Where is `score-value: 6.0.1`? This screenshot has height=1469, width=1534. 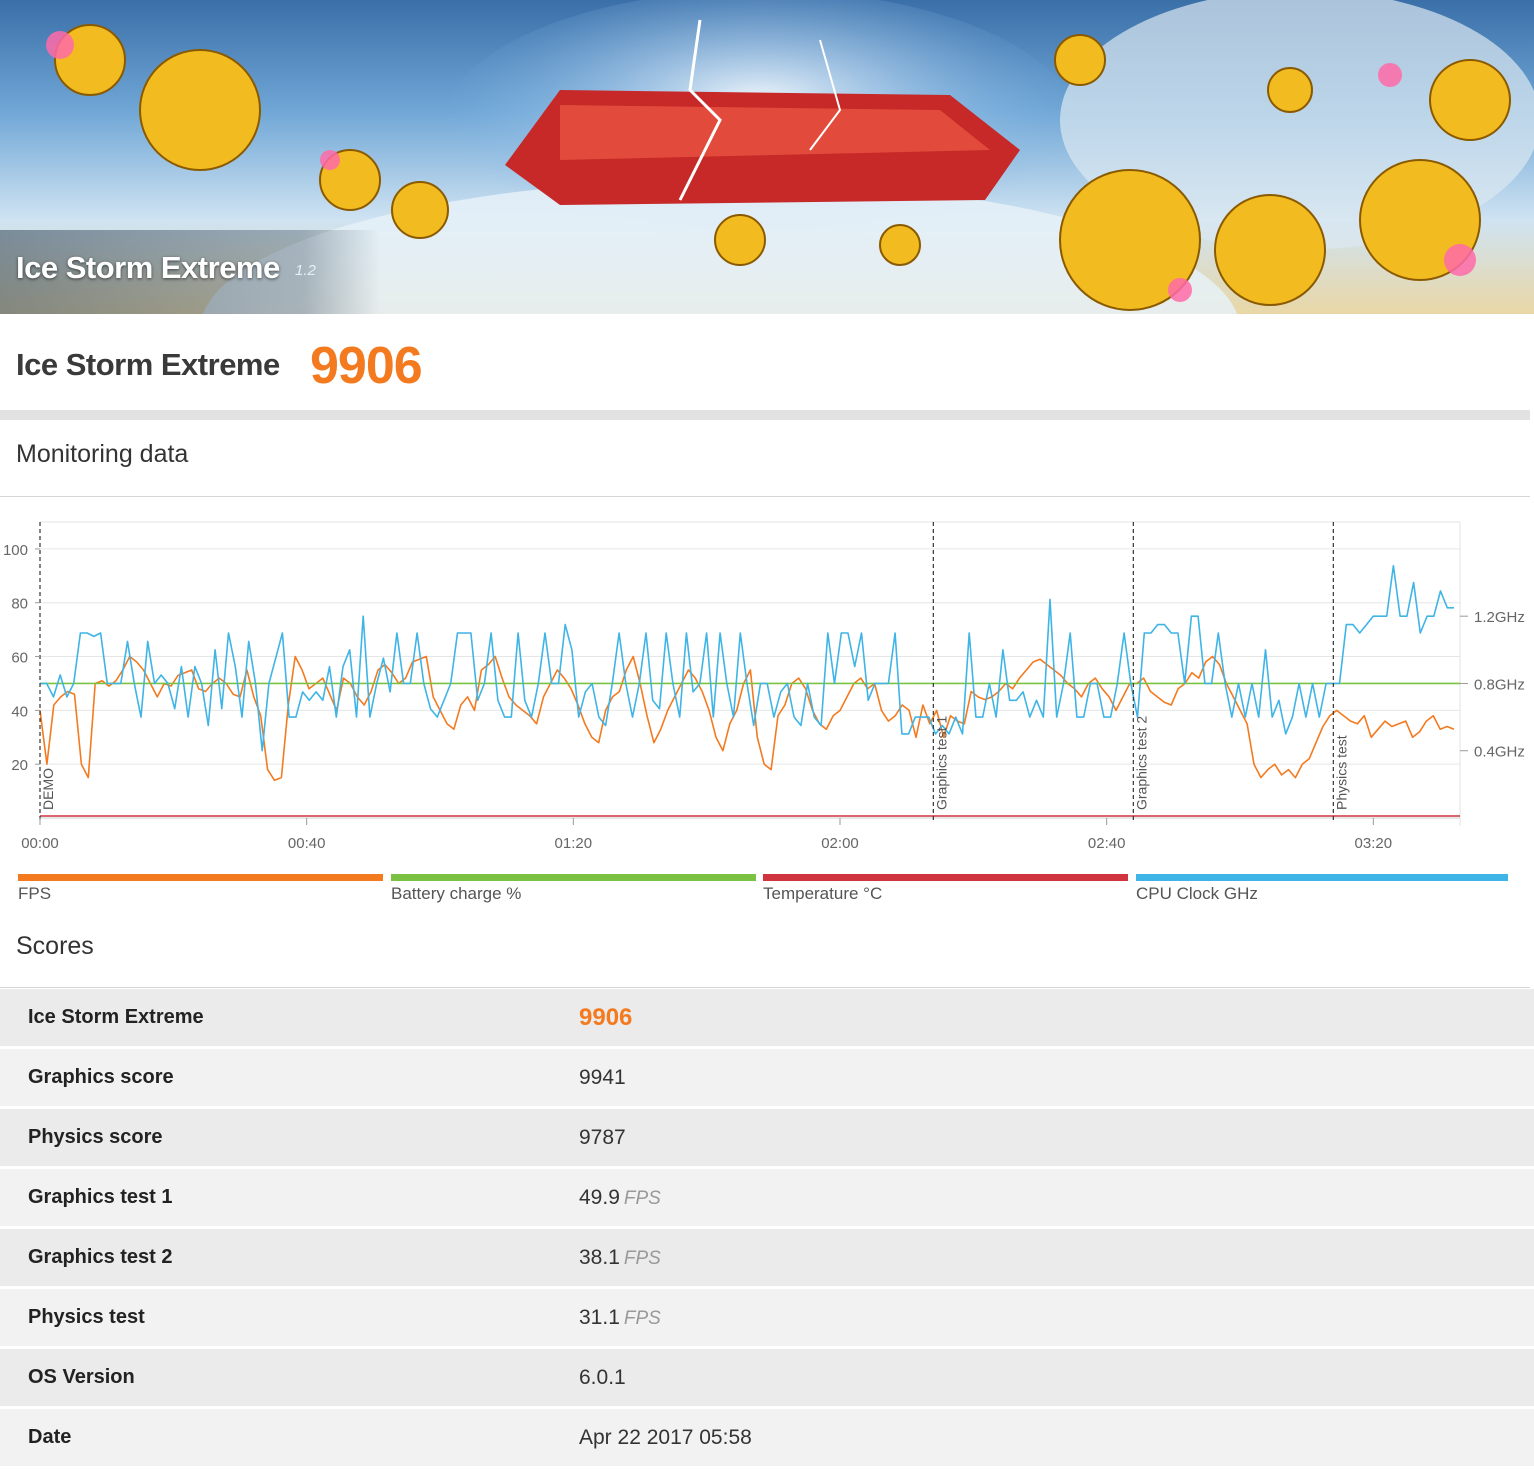
score-value: 6.0.1 is located at coordinates (1056, 1378).